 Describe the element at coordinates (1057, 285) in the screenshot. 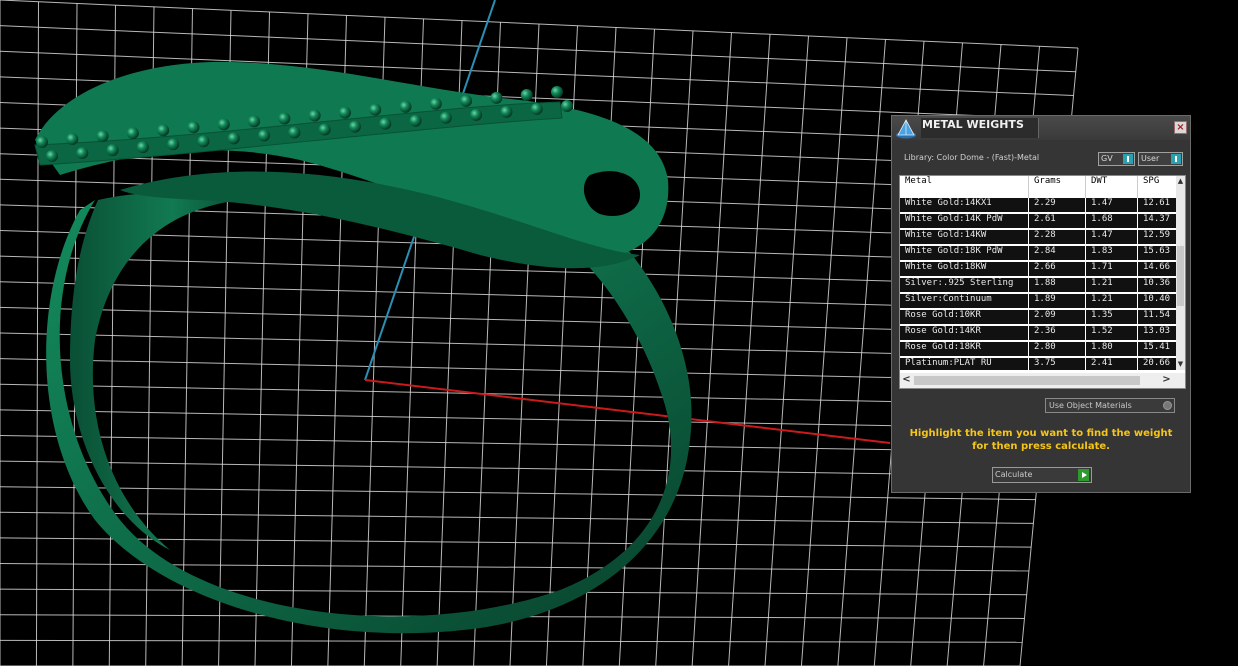

I see `grams-cell: 1.88` at that location.